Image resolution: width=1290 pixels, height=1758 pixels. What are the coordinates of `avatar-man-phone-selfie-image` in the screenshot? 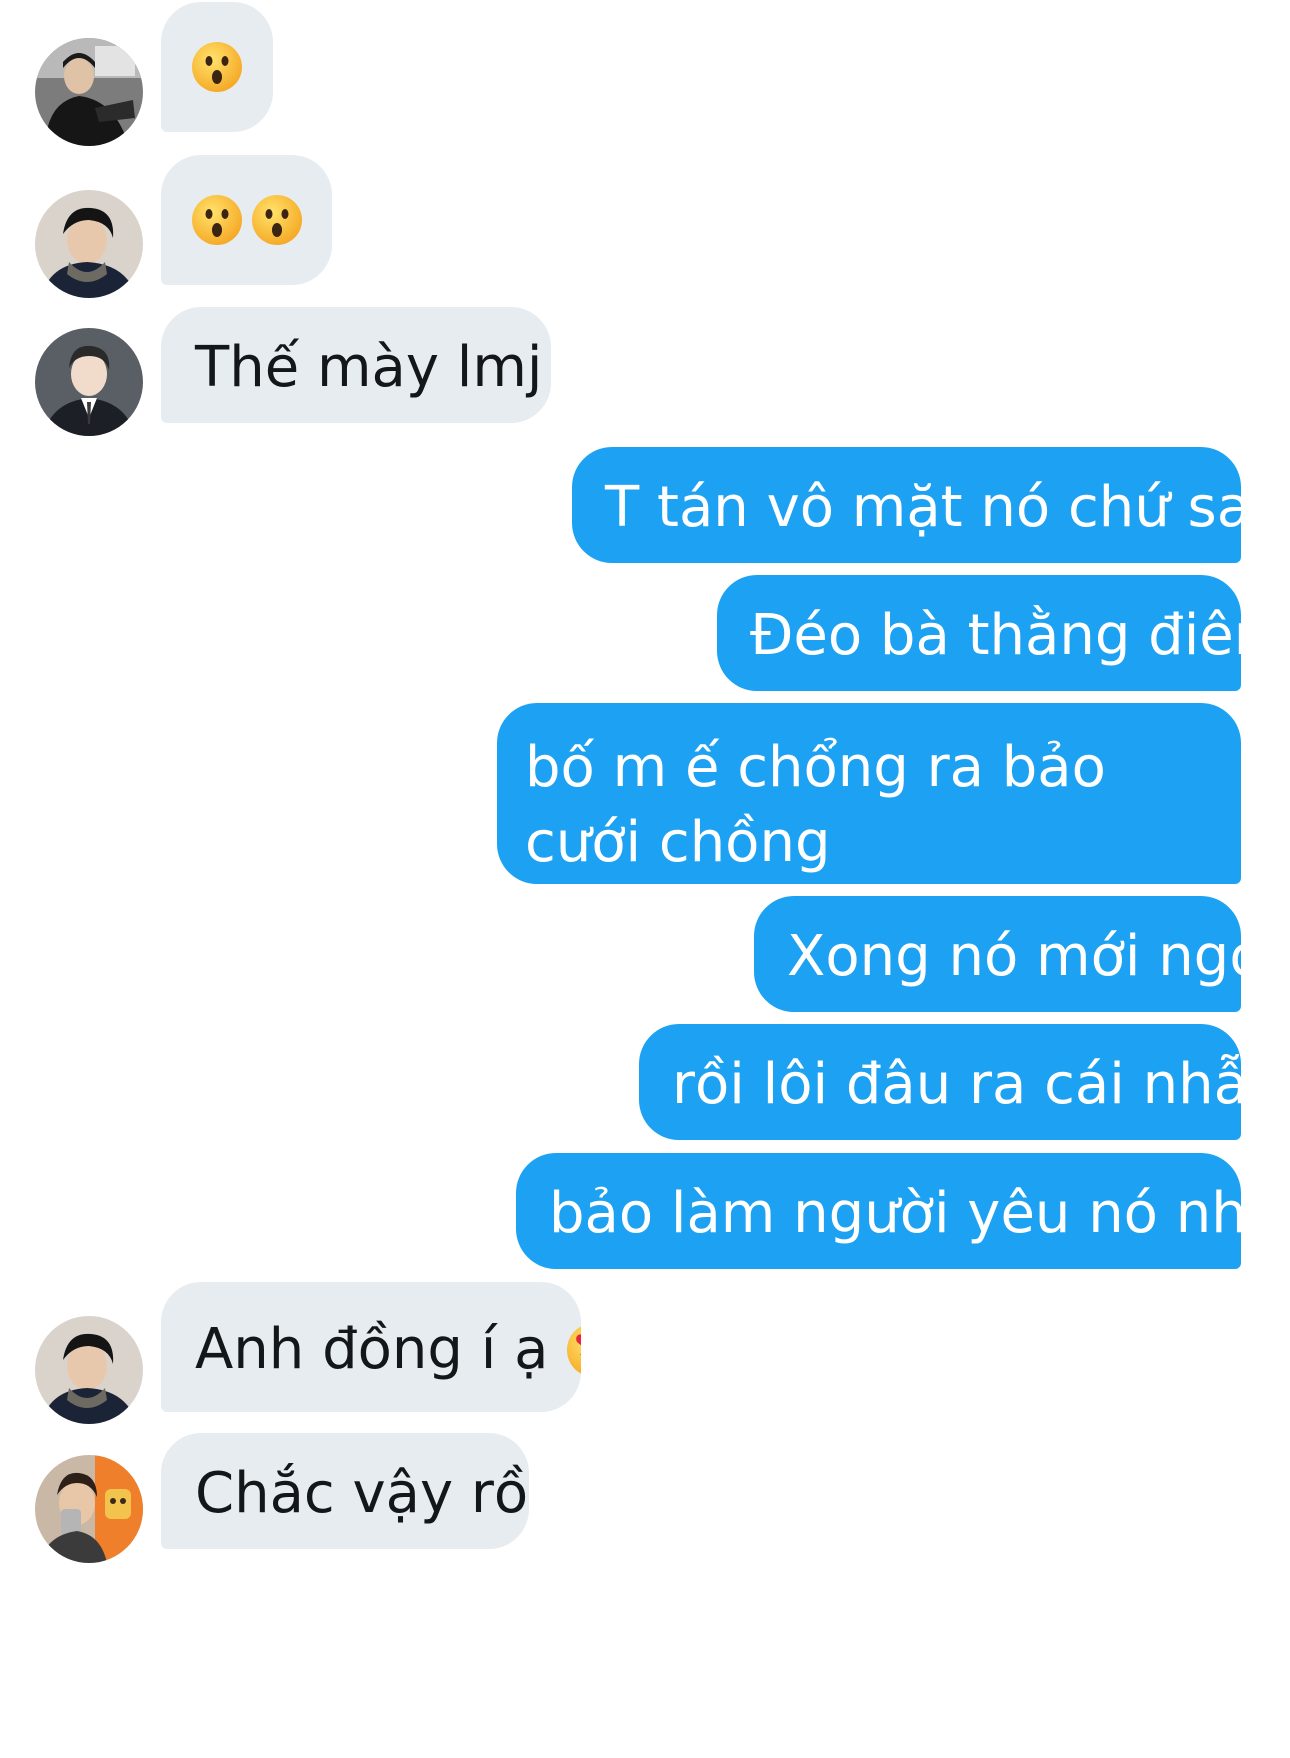 It's located at (89, 1509).